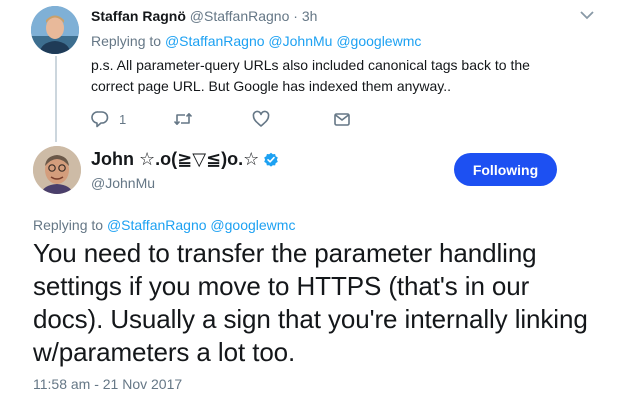 The height and width of the screenshot is (404, 622). I want to click on retweet-button, so click(183, 119).